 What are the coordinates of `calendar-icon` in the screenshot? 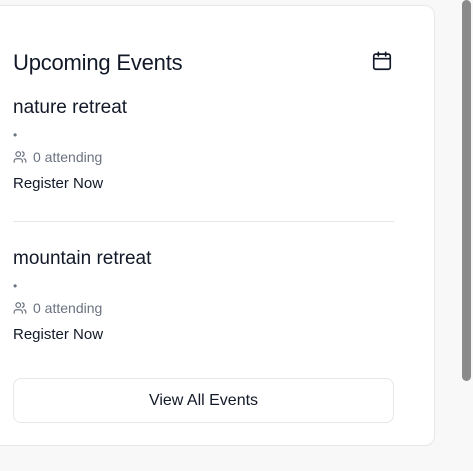 It's located at (382, 61).